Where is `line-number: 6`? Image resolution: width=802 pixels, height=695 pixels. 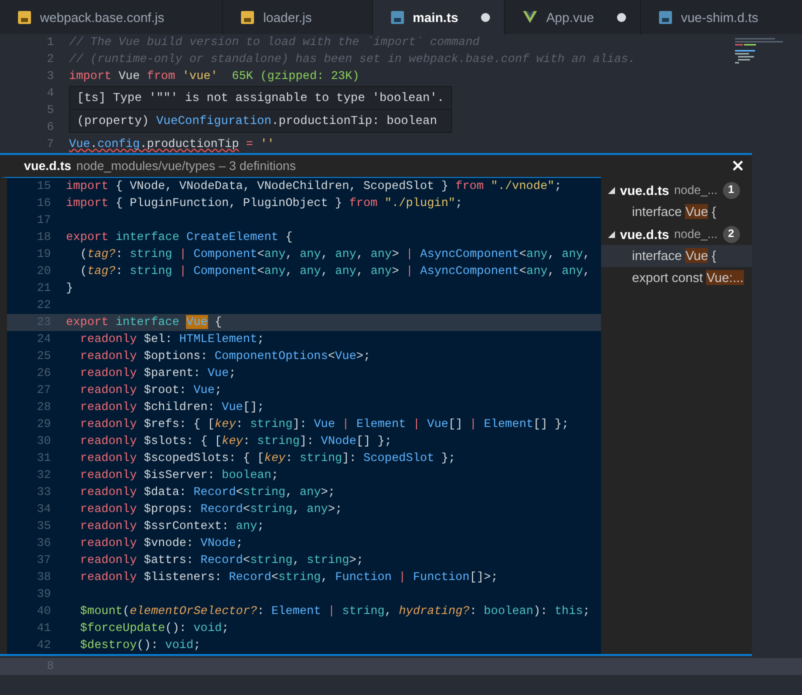
line-number: 6 is located at coordinates (50, 127).